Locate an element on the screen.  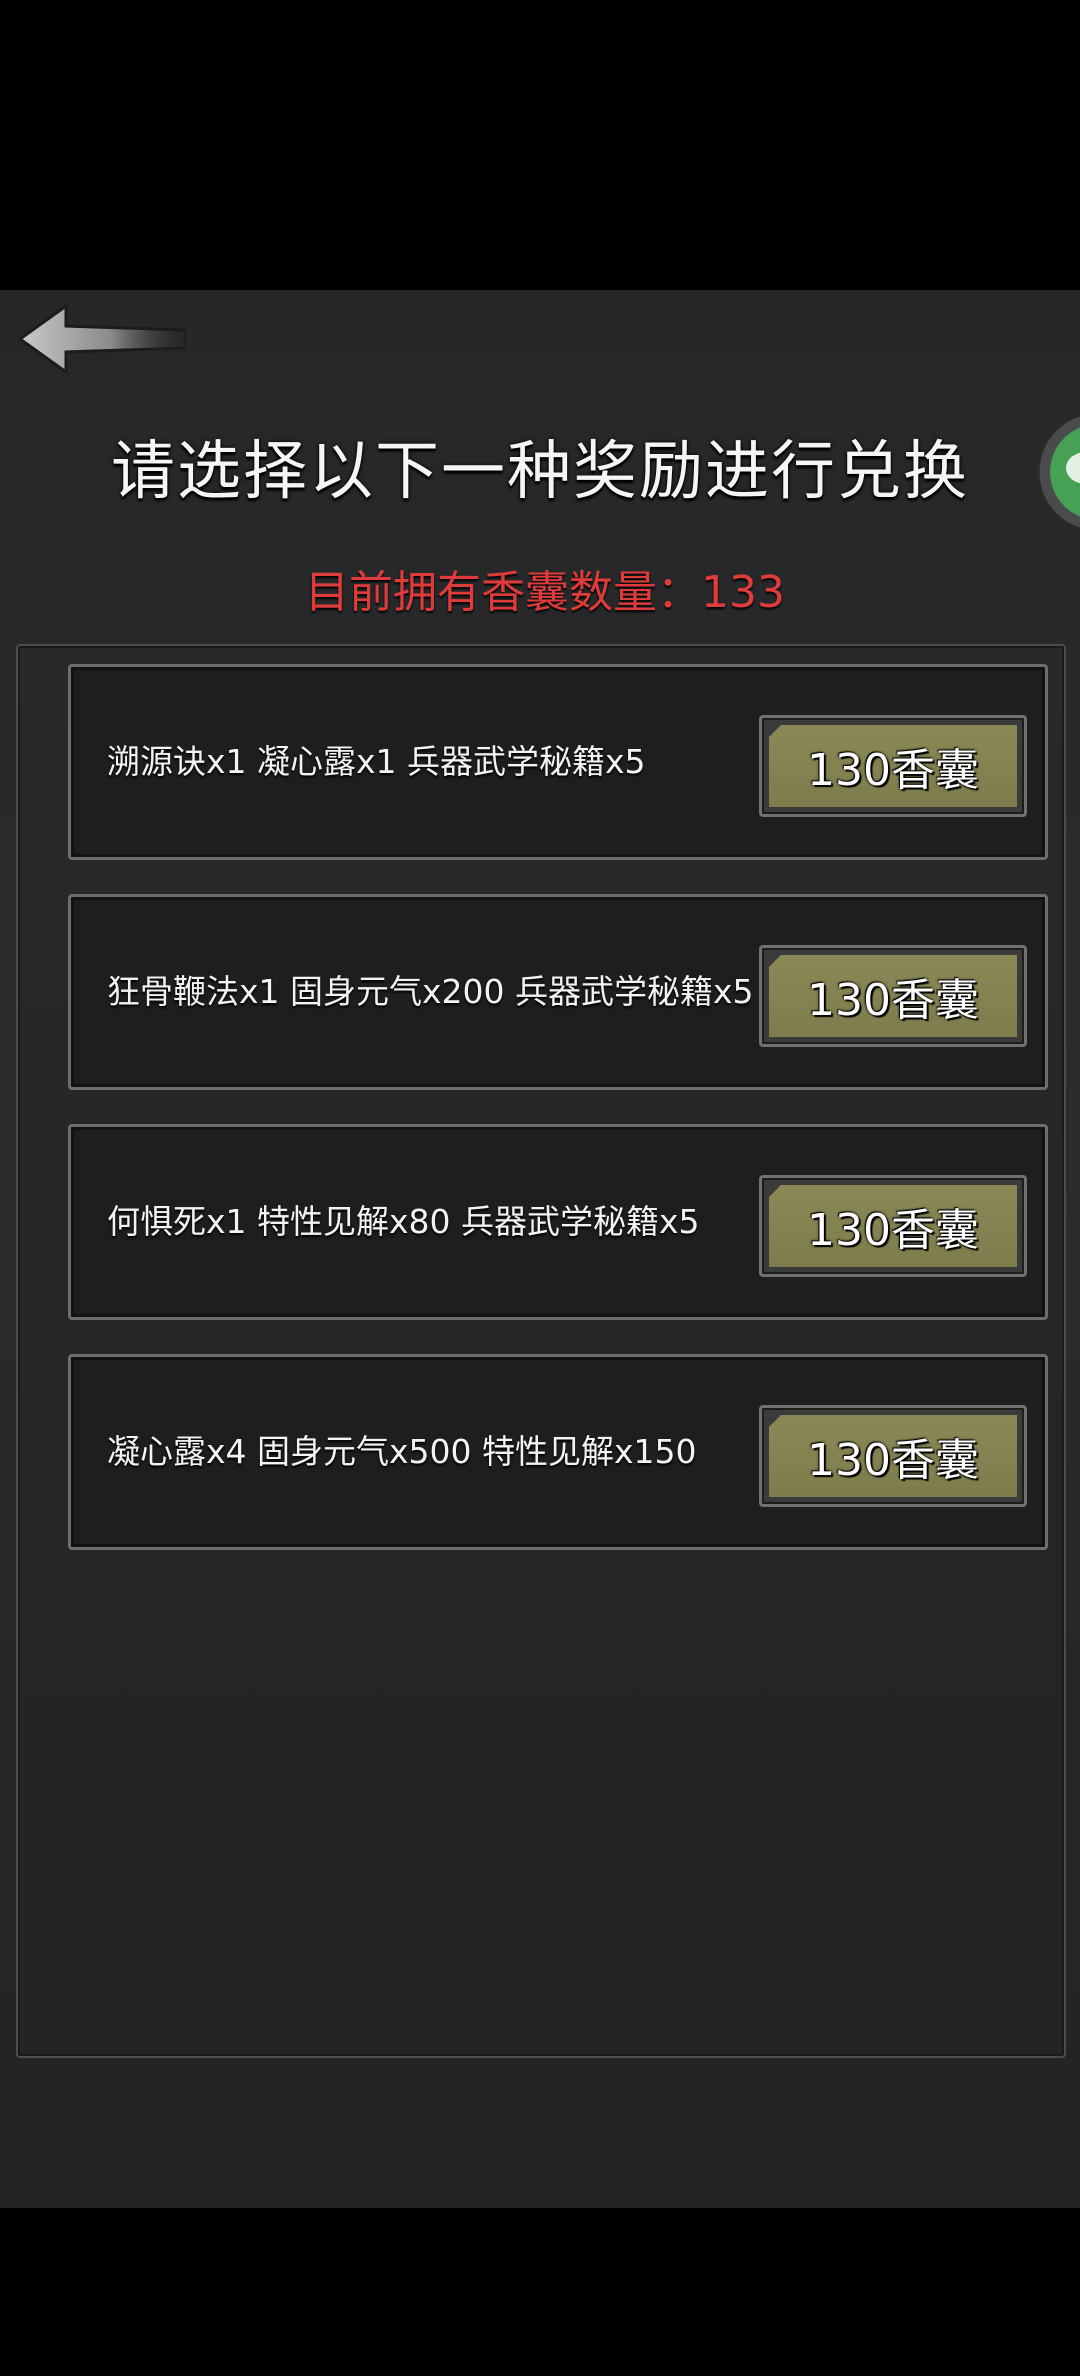
chat-bubble-icon is located at coordinates (1058, 472).